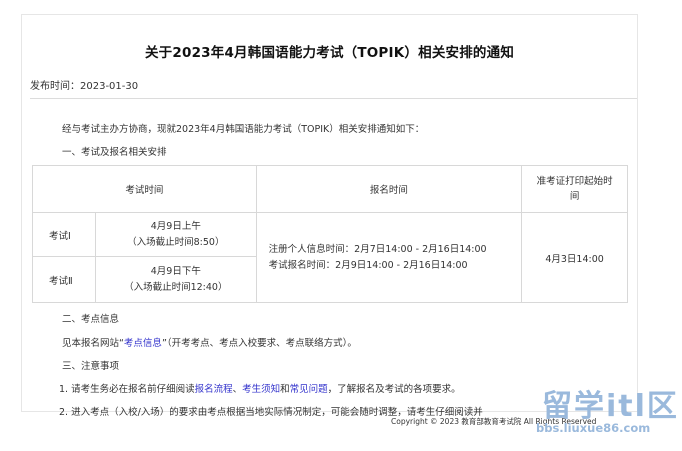 The image size is (682, 451). Describe the element at coordinates (127, 389) in the screenshot. I see `note1-prefix: 1. 请考生务必在报名前仔细阅读` at that location.